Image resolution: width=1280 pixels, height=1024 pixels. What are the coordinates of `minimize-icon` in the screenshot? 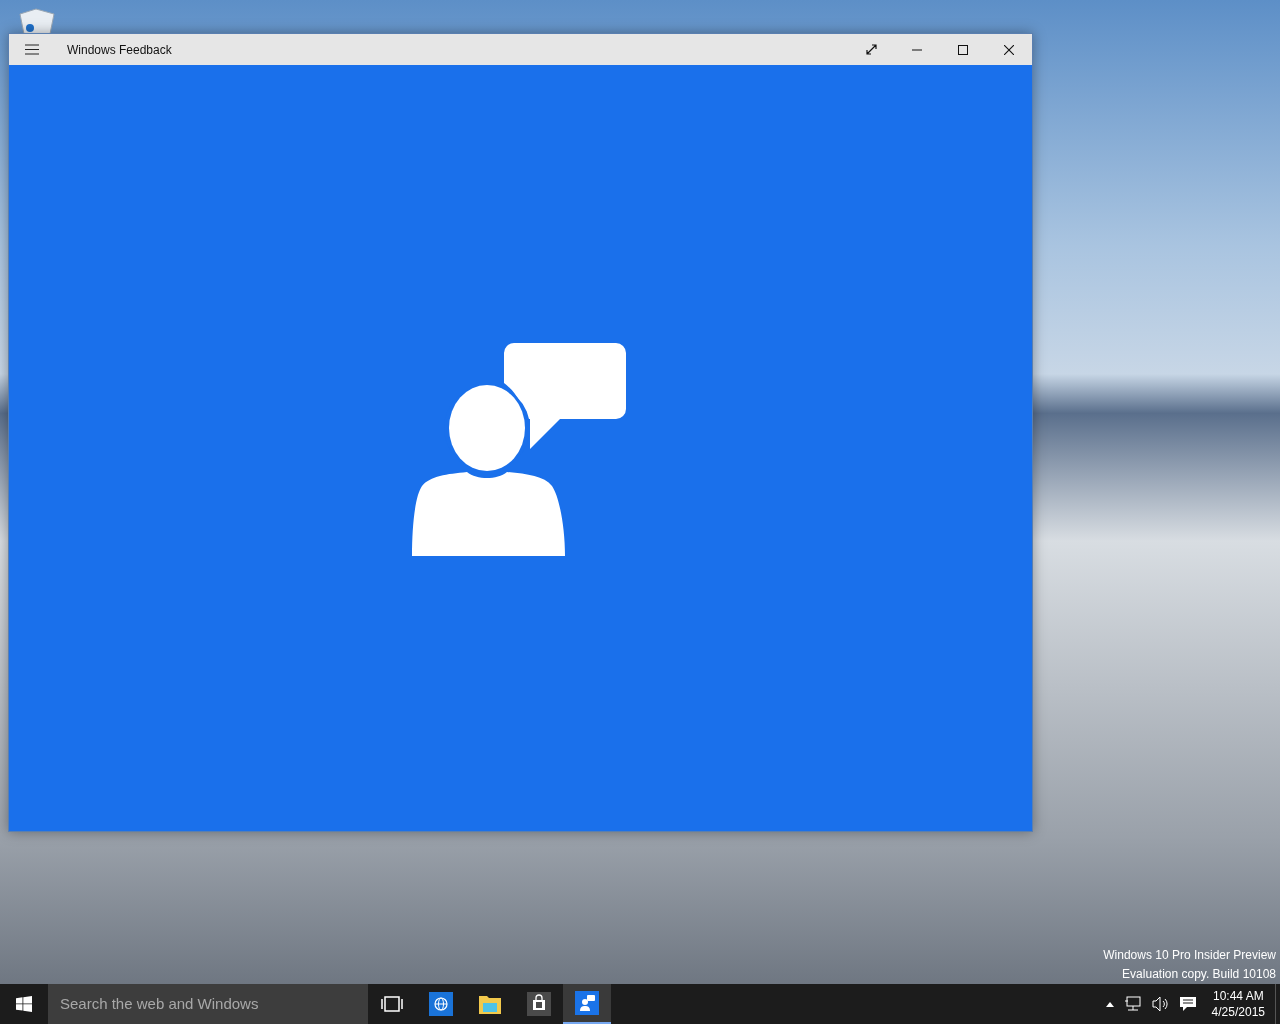 It's located at (917, 49).